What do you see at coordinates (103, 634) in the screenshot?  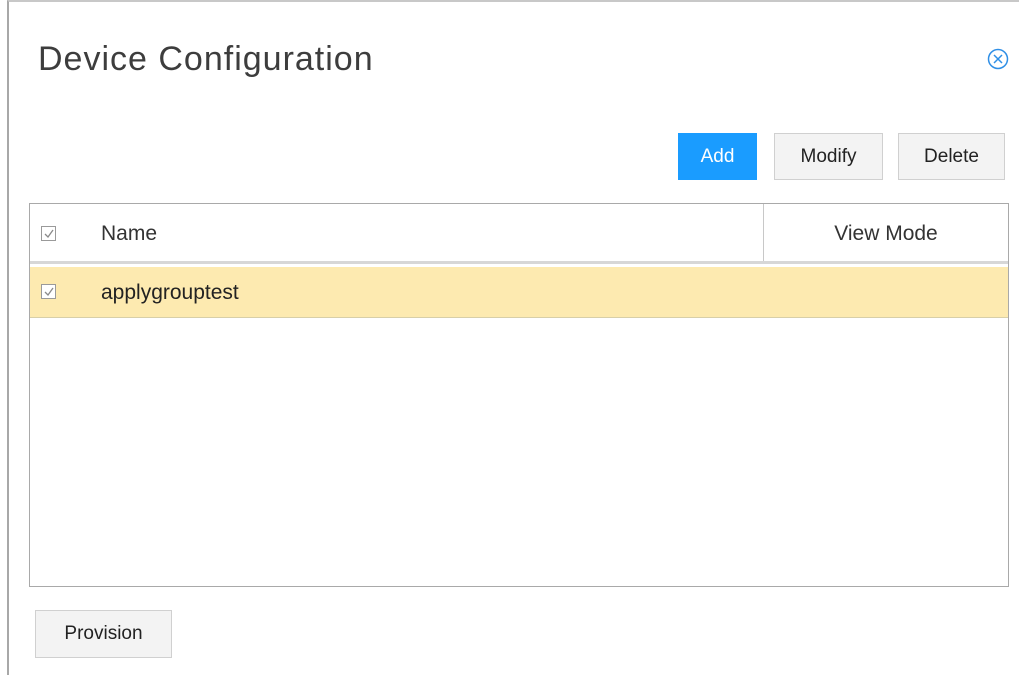 I see `provision-button: Provision` at bounding box center [103, 634].